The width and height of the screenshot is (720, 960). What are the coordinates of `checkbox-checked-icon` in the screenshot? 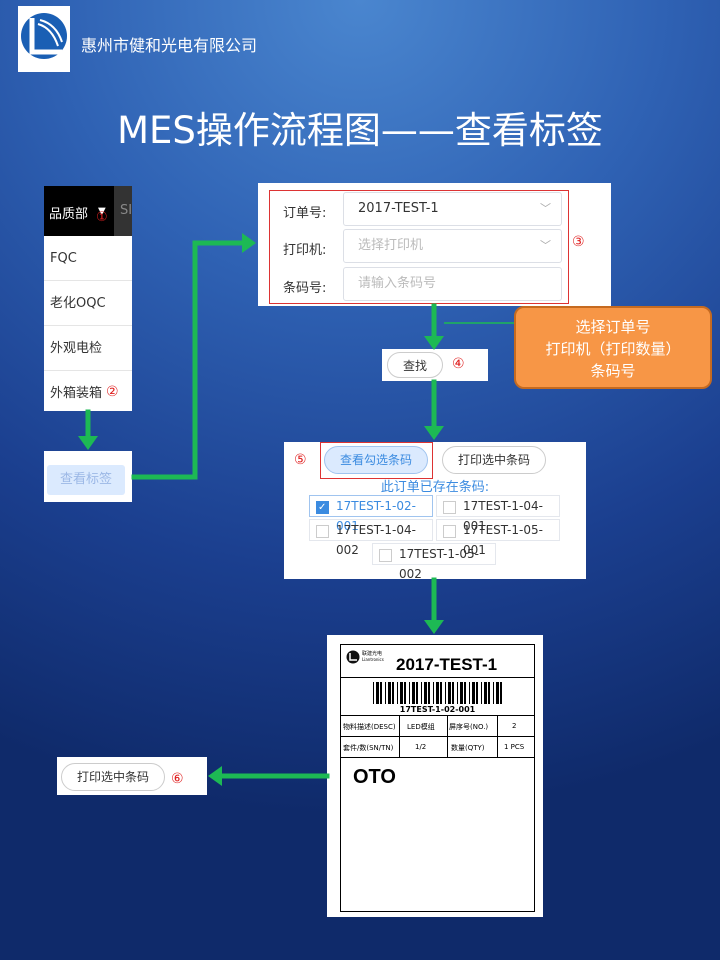 It's located at (322, 508).